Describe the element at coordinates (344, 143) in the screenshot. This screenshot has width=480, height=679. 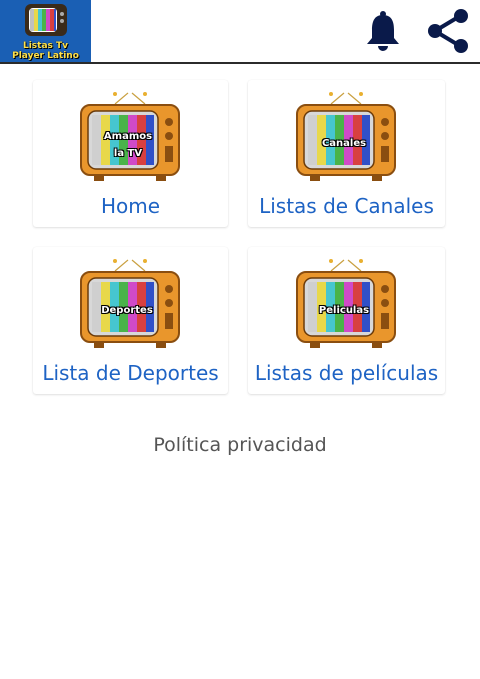
I see `tv-caption: Canales` at that location.